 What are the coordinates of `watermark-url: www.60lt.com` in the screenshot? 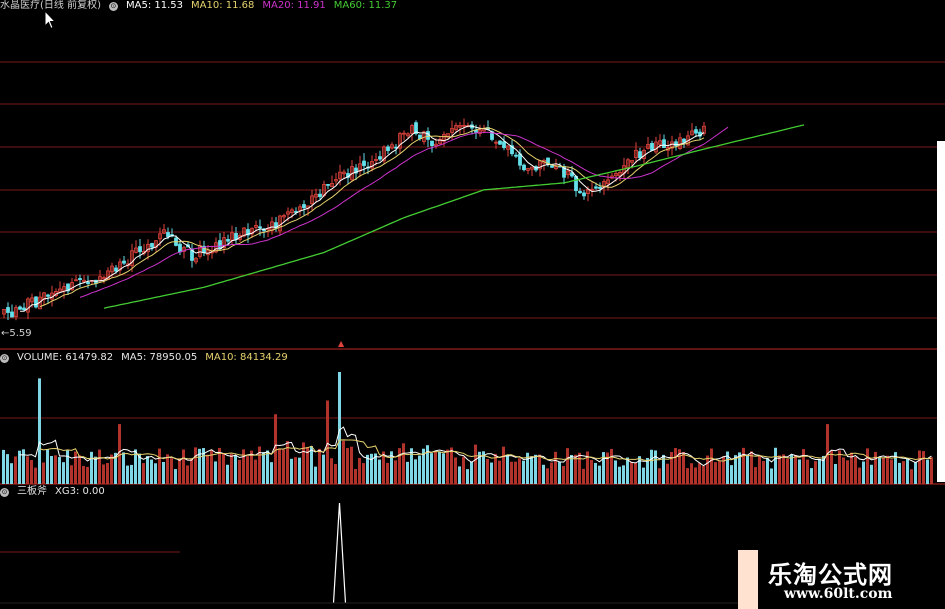 It's located at (838, 594).